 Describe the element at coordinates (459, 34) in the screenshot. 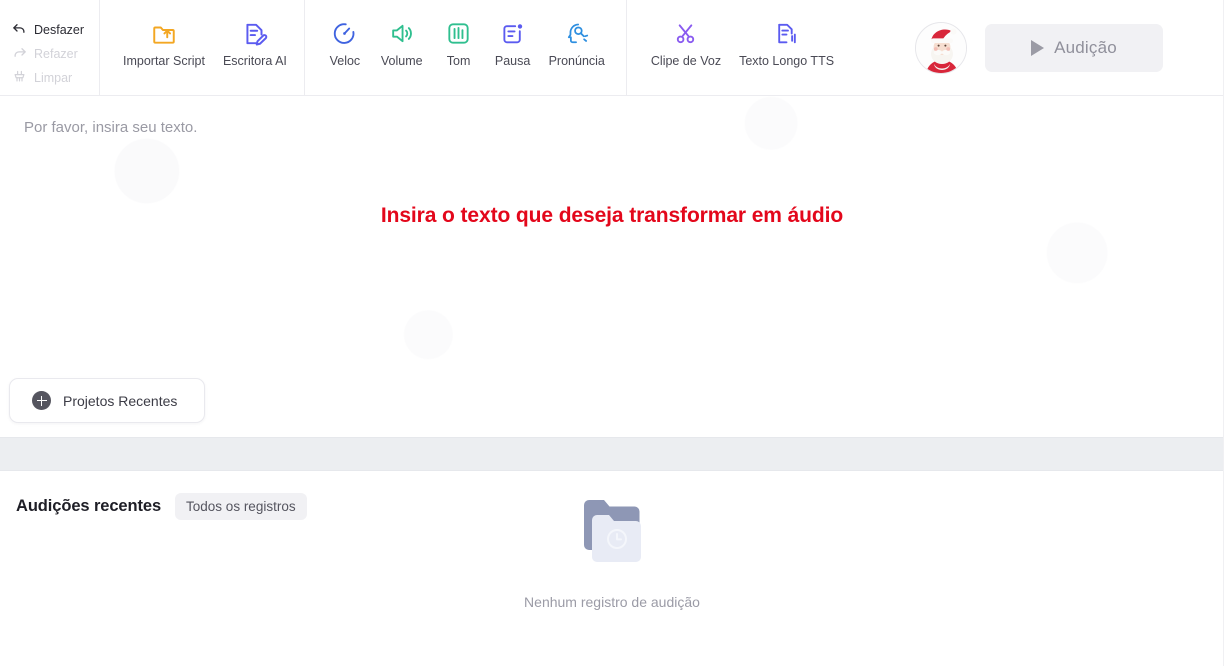

I see `equalizer-icon` at that location.